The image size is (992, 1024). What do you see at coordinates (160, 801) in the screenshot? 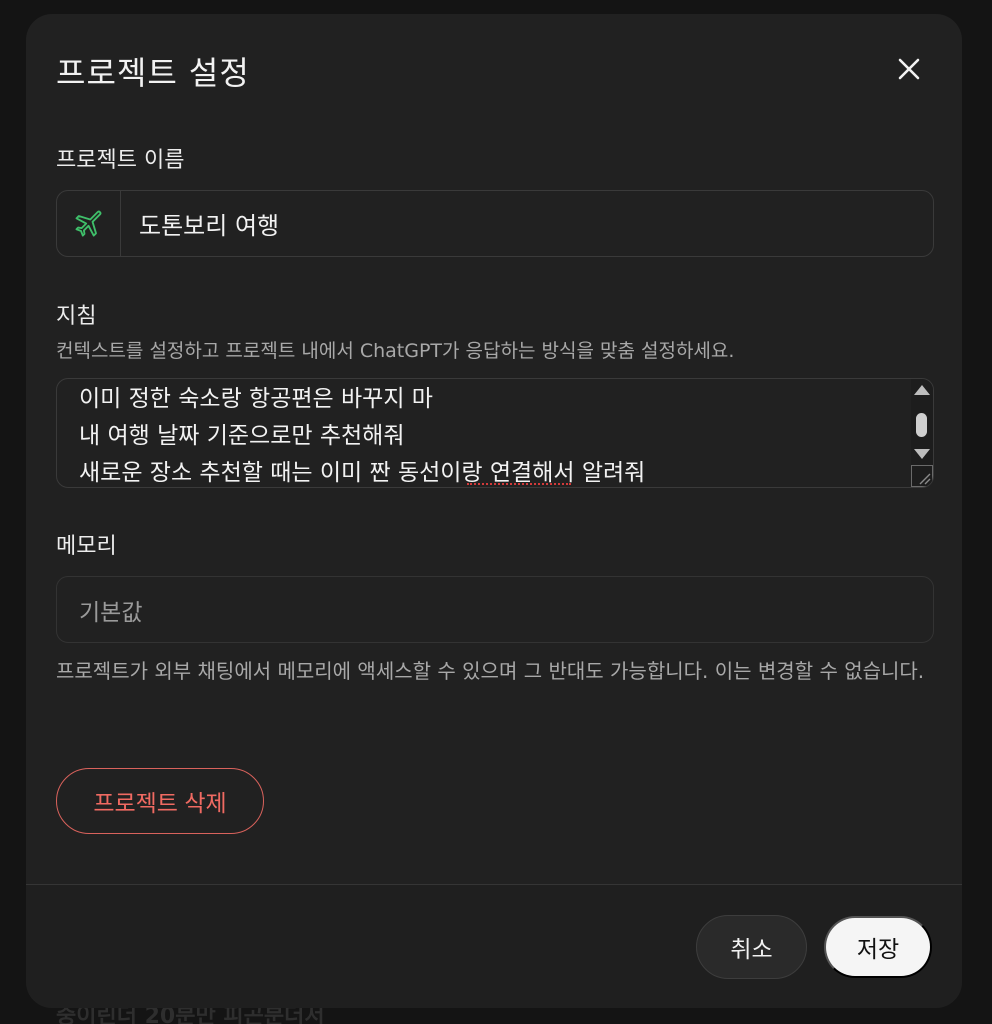
I see `delete-project-button: 프로젝트 삭제` at bounding box center [160, 801].